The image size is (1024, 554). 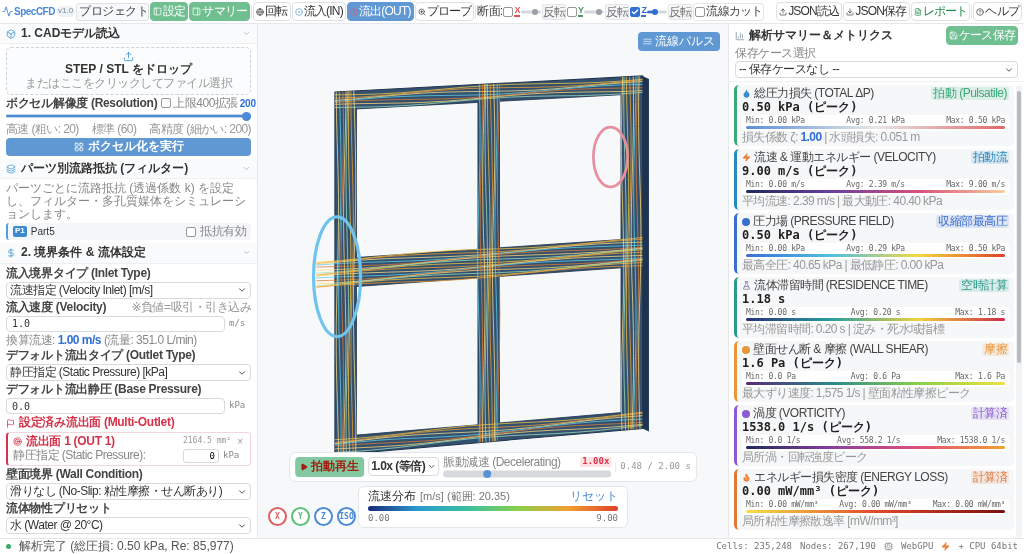 What do you see at coordinates (114, 129) in the screenshot?
I see `scale-label: 標準 (60)` at bounding box center [114, 129].